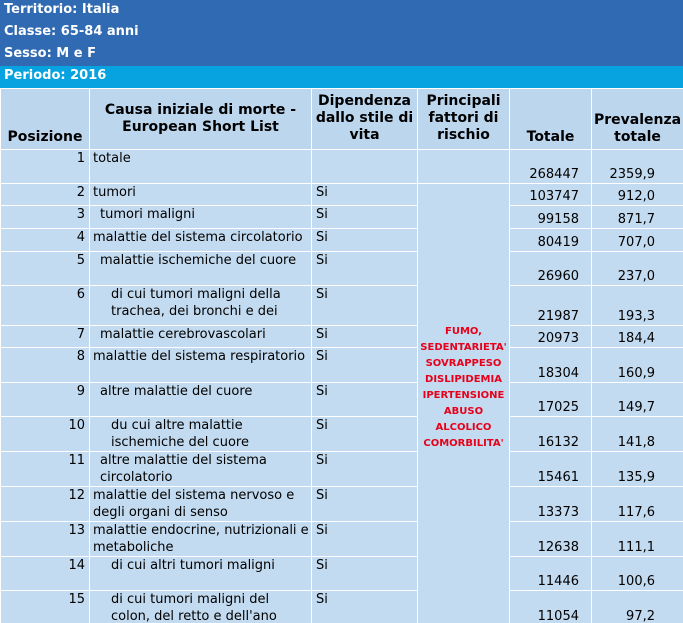 This screenshot has width=683, height=623. What do you see at coordinates (550, 504) in the screenshot?
I see `total-cell: 13373` at bounding box center [550, 504].